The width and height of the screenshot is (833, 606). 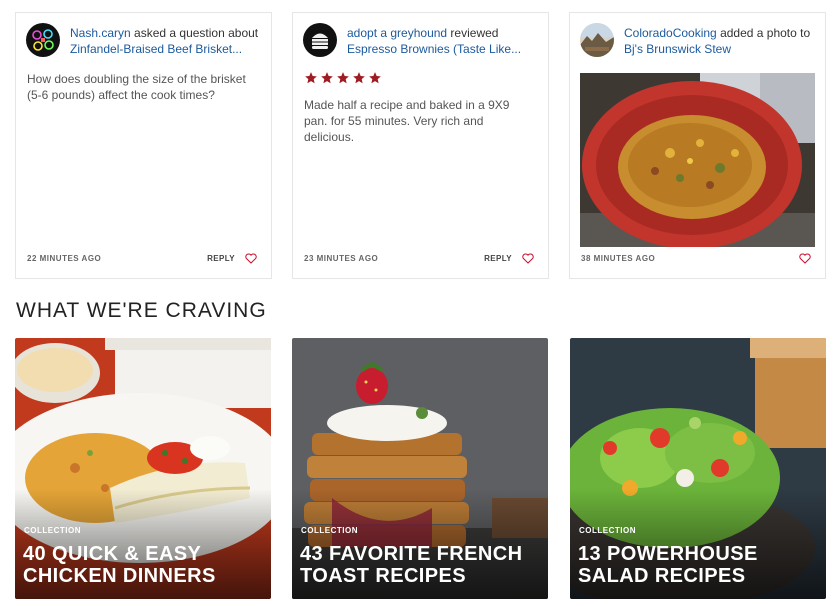 I want to click on activity-action: asked a question about, so click(x=194, y=33).